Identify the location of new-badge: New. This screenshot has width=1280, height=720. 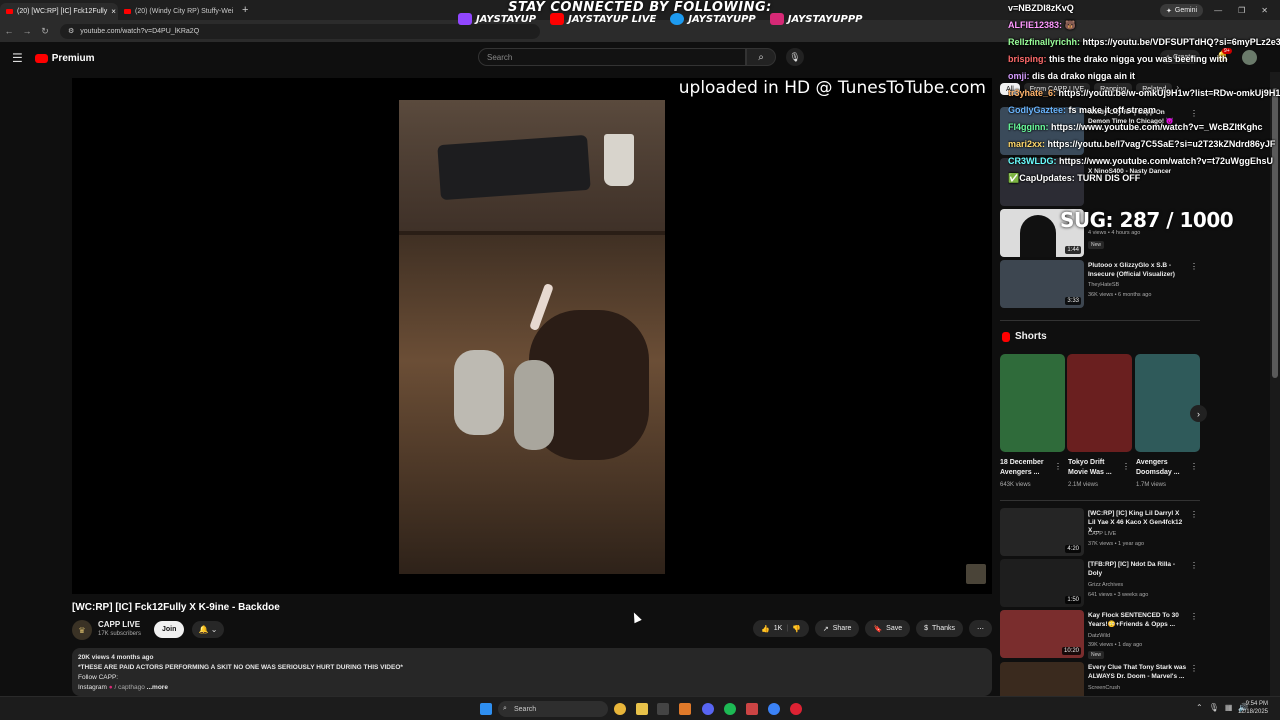
(1096, 655).